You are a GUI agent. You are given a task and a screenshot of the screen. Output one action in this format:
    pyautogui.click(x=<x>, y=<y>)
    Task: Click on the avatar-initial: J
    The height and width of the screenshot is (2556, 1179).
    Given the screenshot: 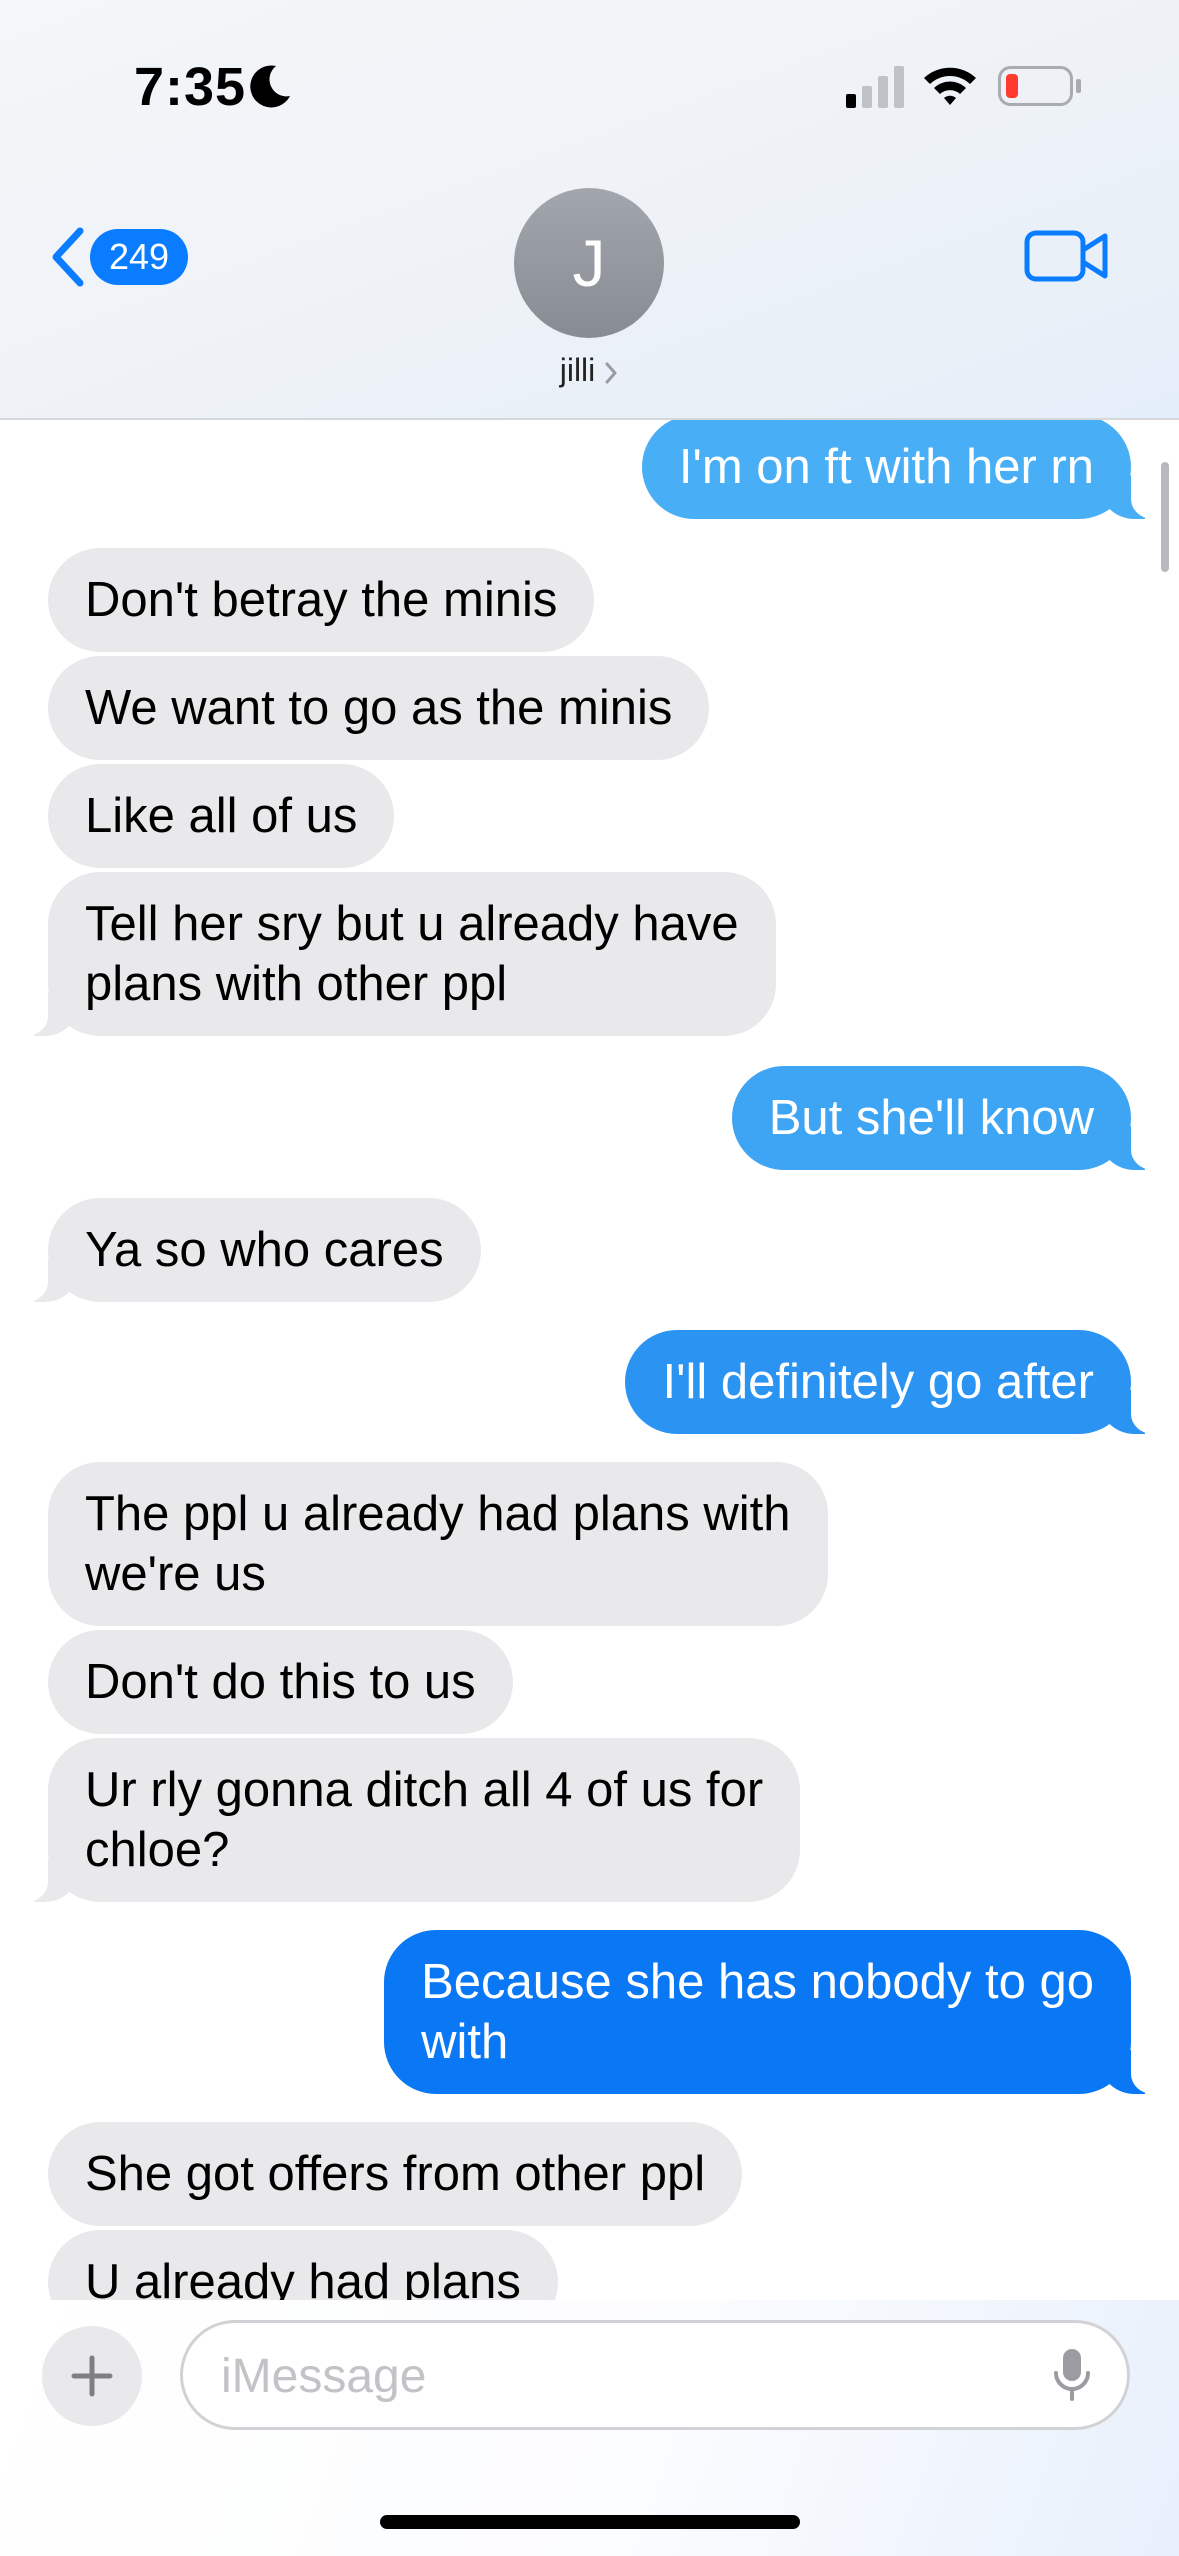 What is the action you would take?
    pyautogui.click(x=589, y=263)
    